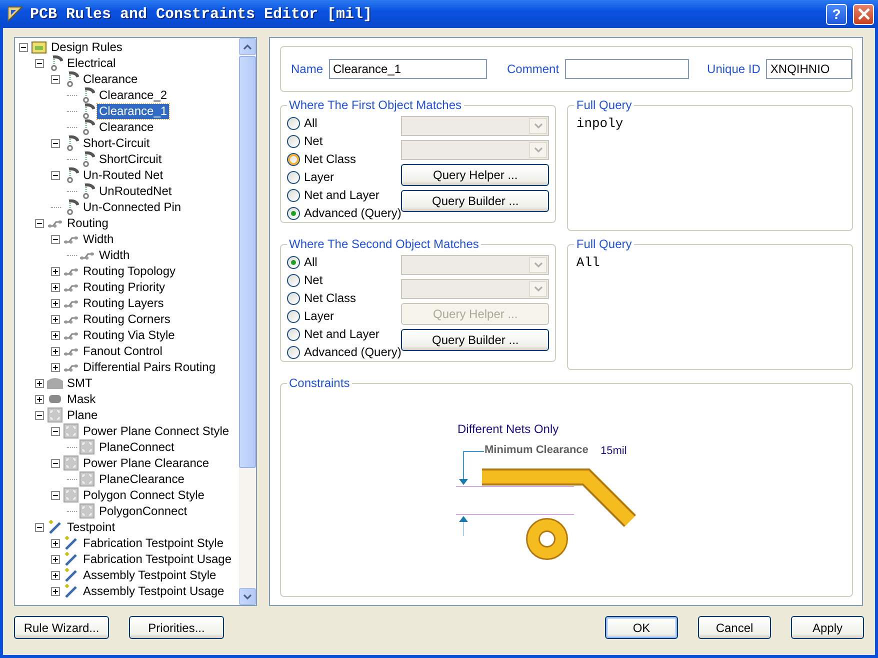 This screenshot has width=878, height=658. What do you see at coordinates (79, 383) in the screenshot?
I see `tree-item: SMT` at bounding box center [79, 383].